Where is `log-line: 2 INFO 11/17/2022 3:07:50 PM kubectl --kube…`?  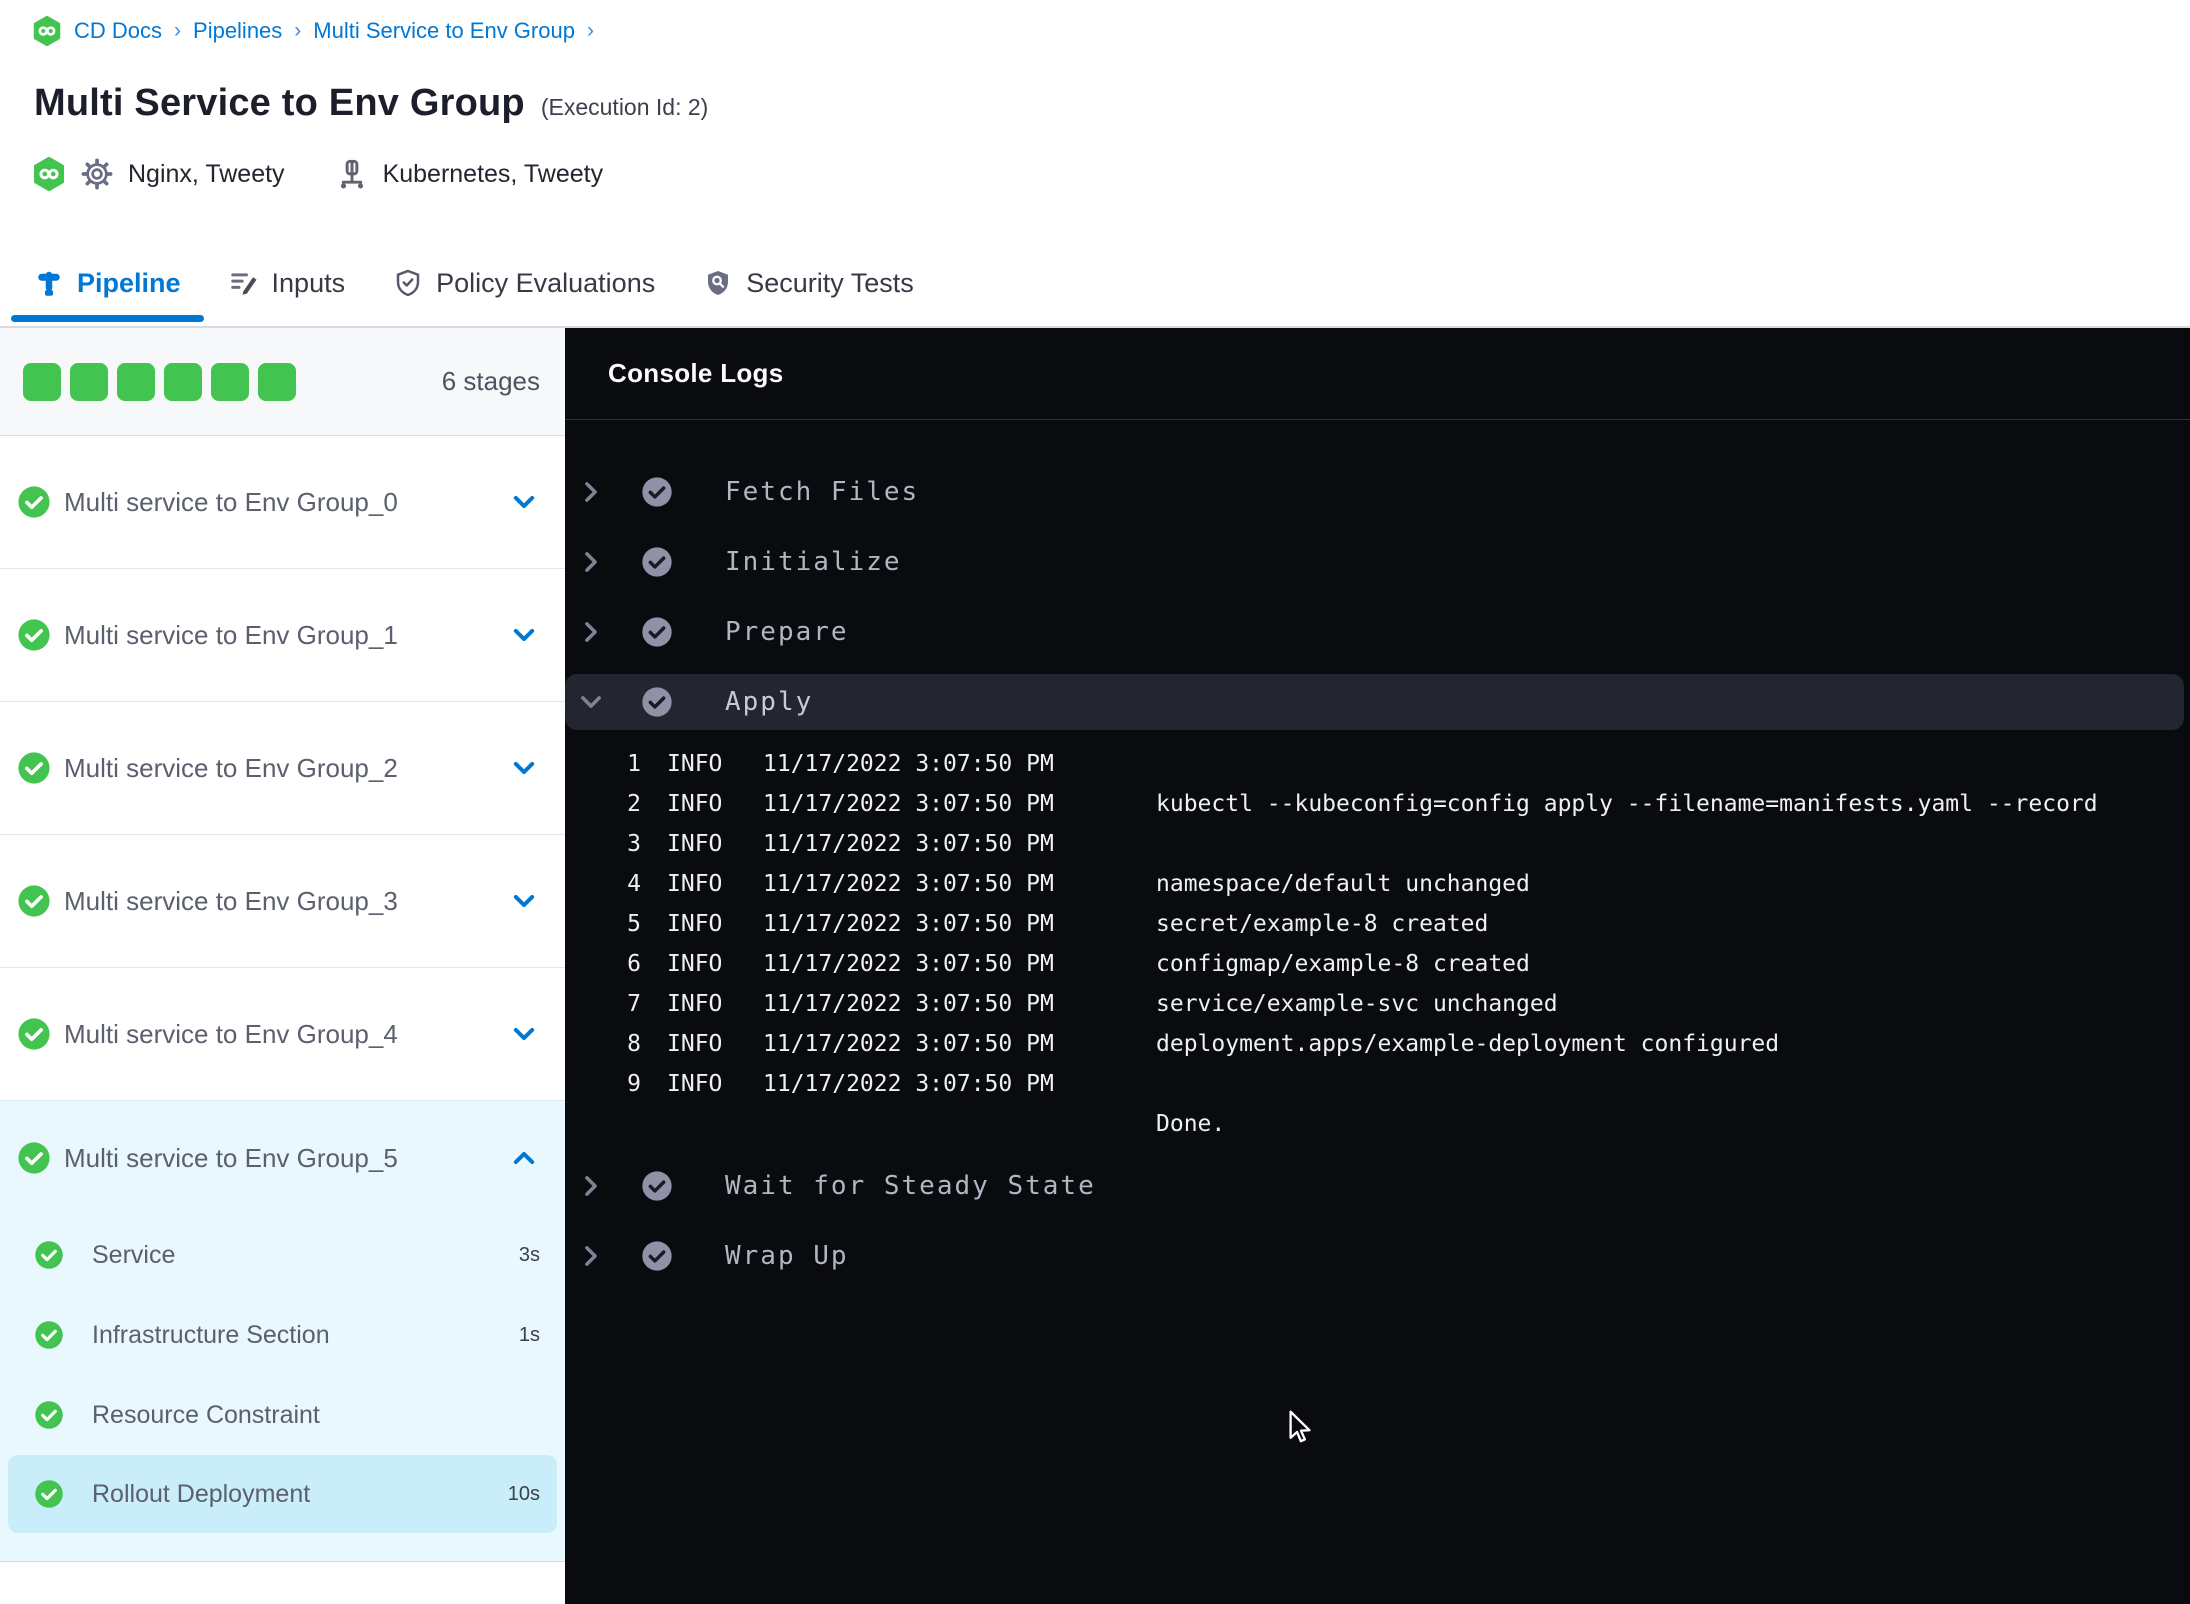 log-line: 2 INFO 11/17/2022 3:07:50 PM kubectl --kube… is located at coordinates (1377, 804).